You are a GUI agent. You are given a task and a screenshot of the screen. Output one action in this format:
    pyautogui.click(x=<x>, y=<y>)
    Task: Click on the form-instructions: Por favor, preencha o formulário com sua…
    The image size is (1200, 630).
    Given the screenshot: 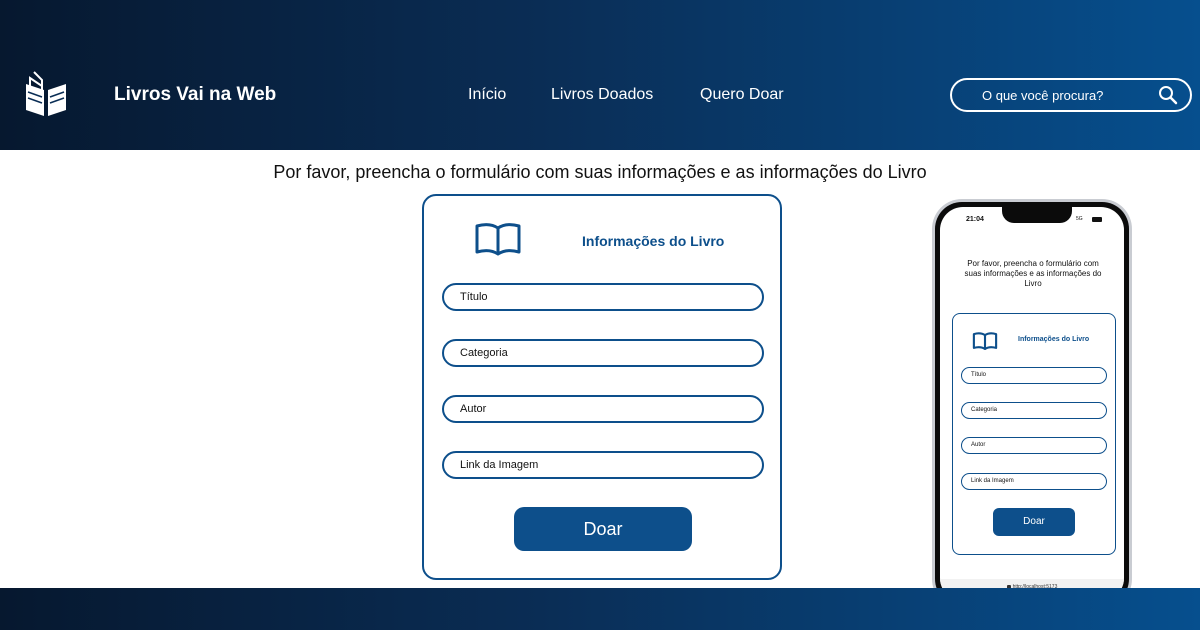 What is the action you would take?
    pyautogui.click(x=600, y=172)
    